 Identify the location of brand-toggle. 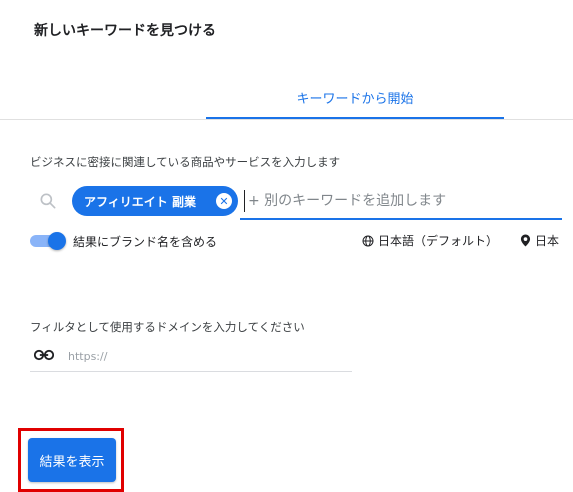
(48, 241).